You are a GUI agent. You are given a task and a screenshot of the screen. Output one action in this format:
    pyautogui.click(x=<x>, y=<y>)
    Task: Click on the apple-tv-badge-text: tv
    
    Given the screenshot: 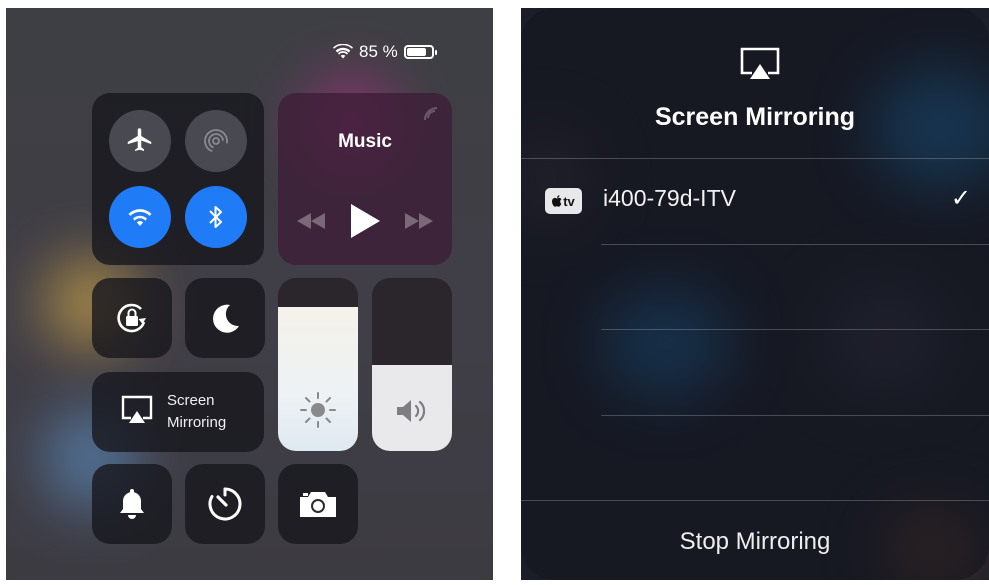 What is the action you would take?
    pyautogui.click(x=569, y=201)
    